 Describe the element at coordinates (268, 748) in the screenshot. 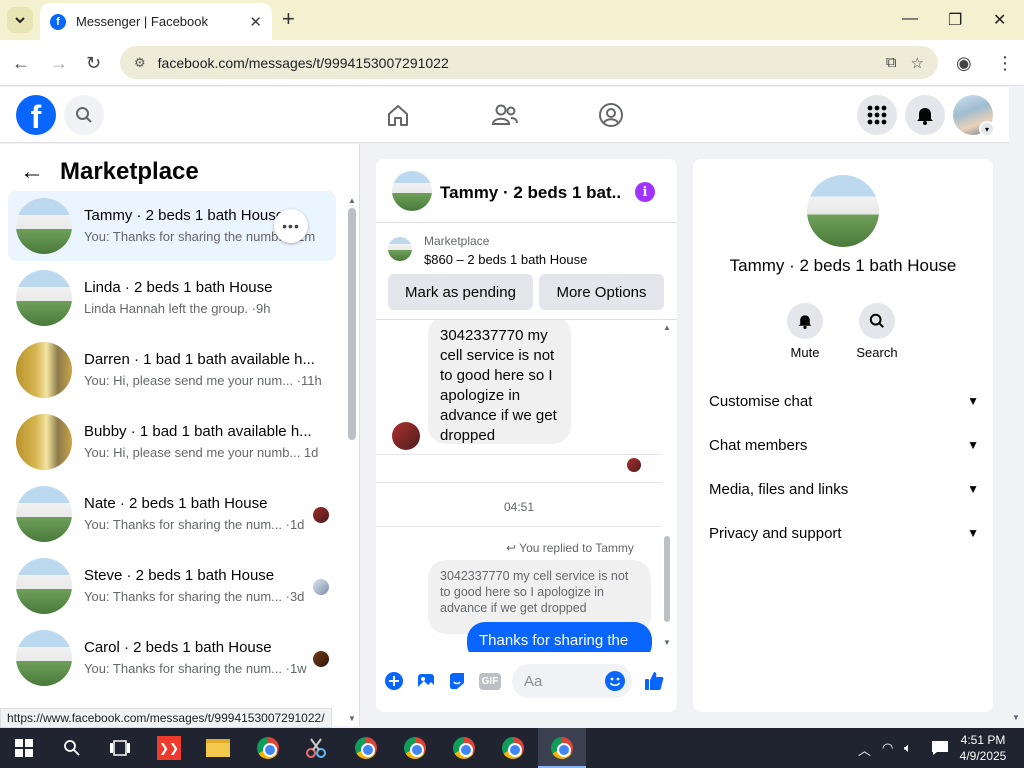

I see `chrome-app-icon` at that location.